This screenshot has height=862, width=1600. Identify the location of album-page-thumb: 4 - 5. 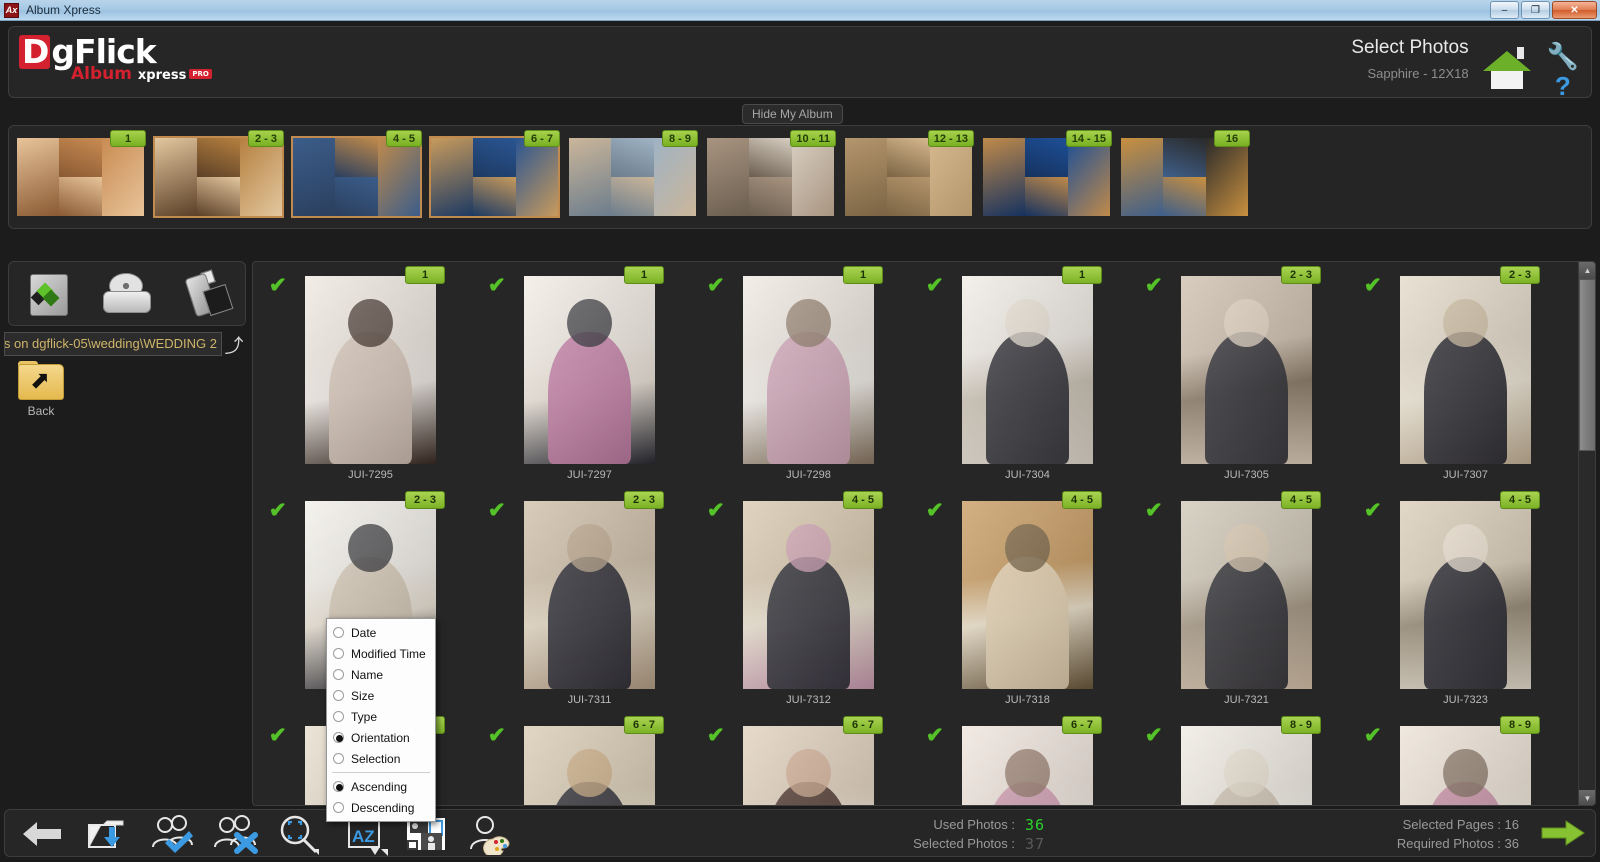
(356, 174).